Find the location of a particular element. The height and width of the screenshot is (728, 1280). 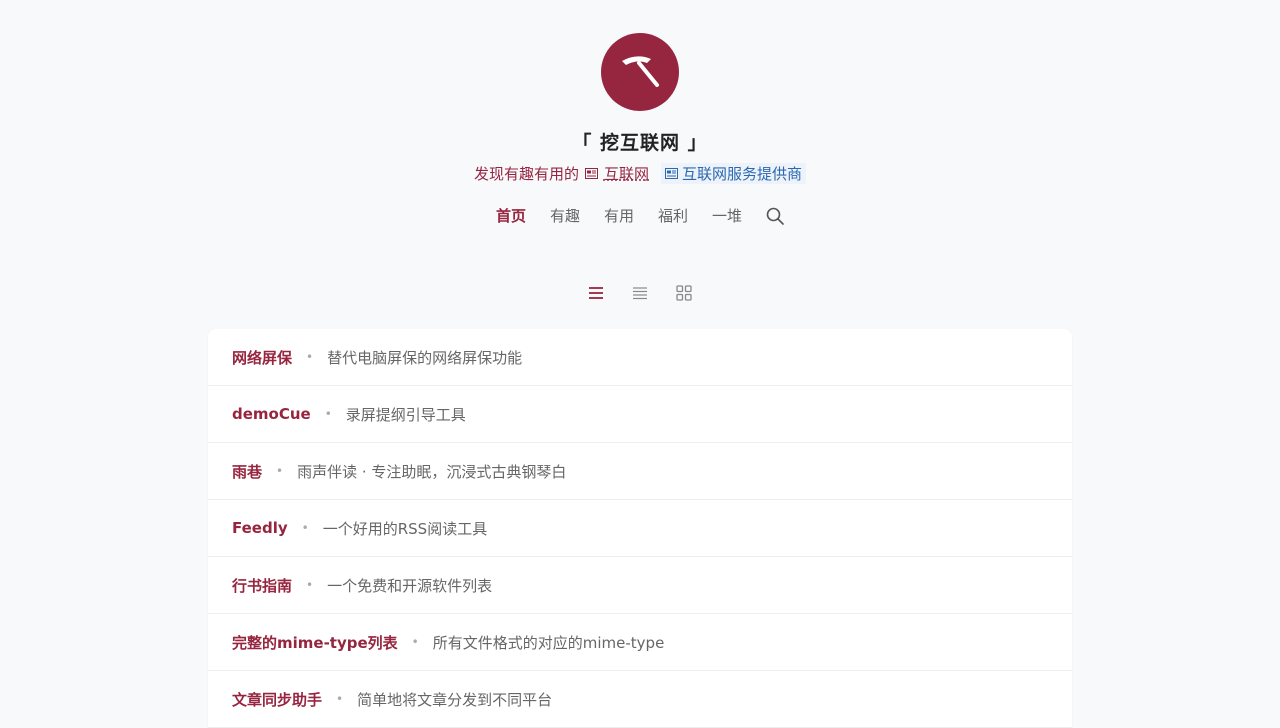

item-desc: 一个免费和开源软件列表 is located at coordinates (410, 585).